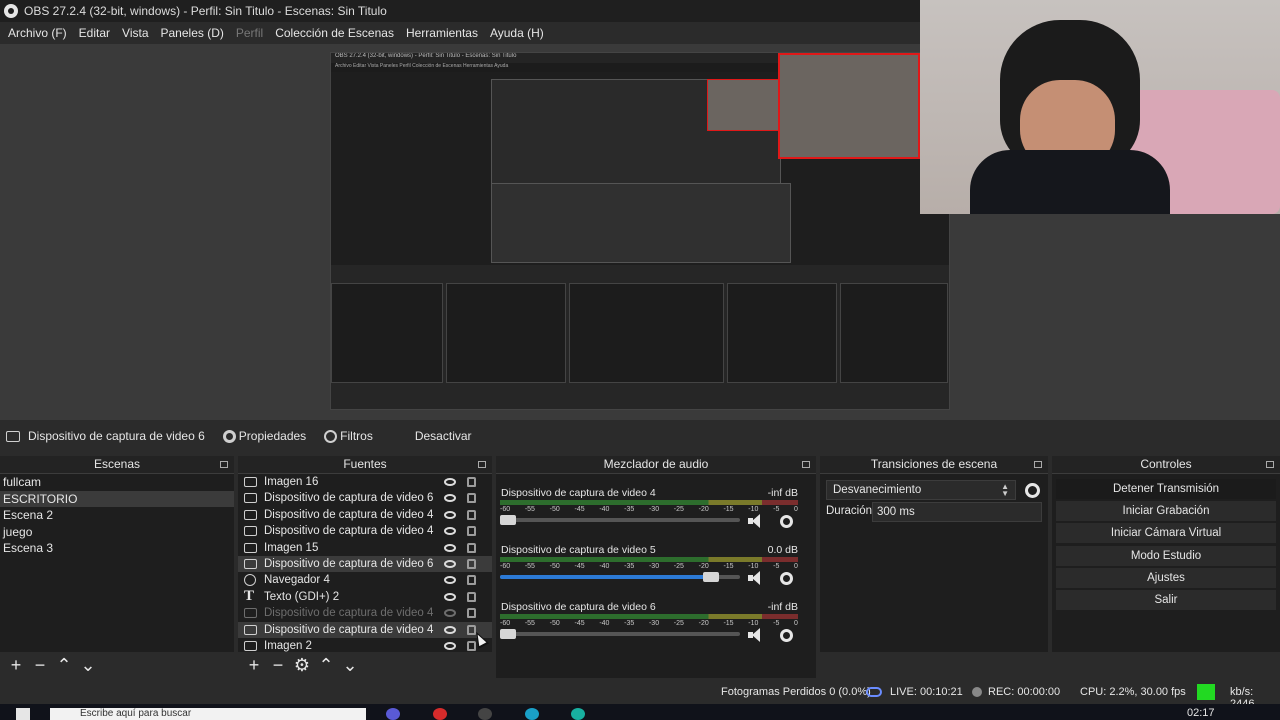  What do you see at coordinates (326, 665) in the screenshot?
I see `move-source-up-button: ⌃` at bounding box center [326, 665].